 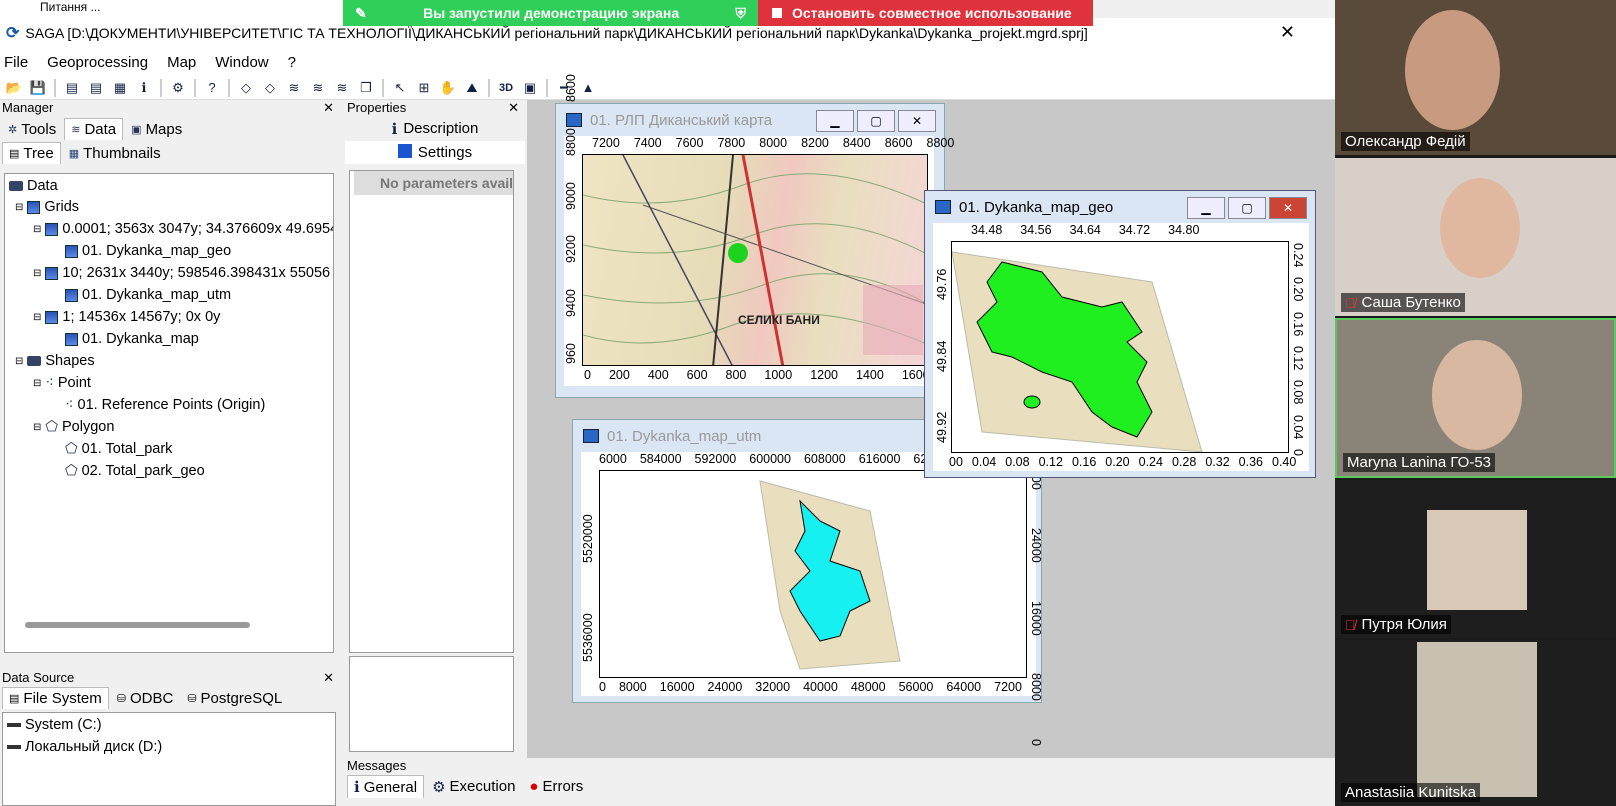 I want to click on properties-close-icon: ✕, so click(x=513, y=108).